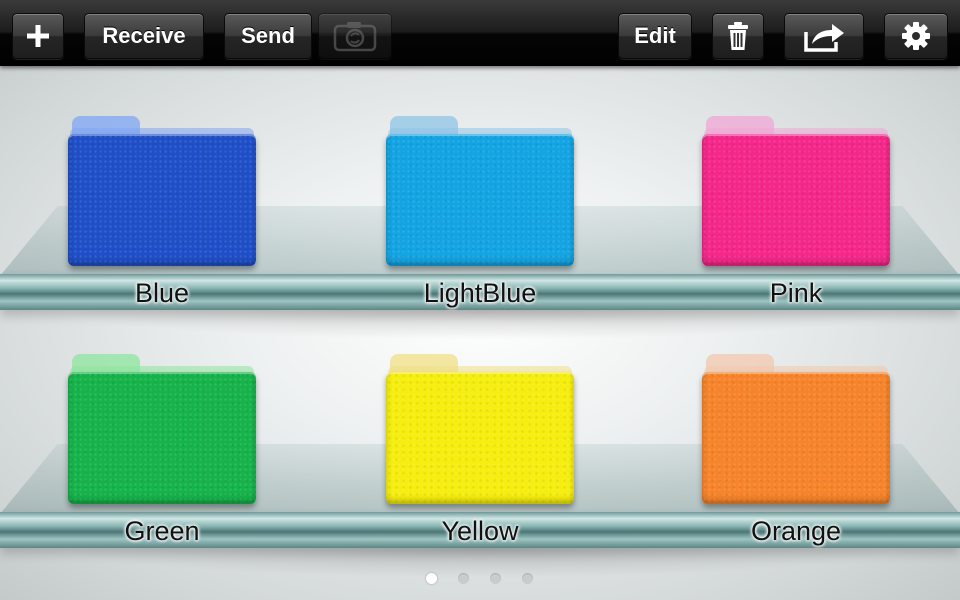 The image size is (960, 600). I want to click on trash-button, so click(738, 36).